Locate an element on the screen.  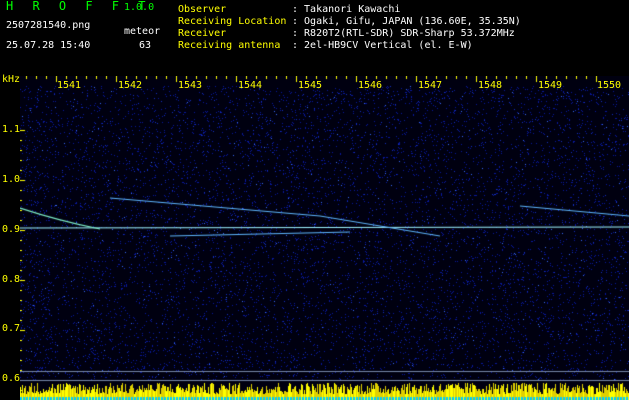
y-tick-label: 0.8 is located at coordinates (11, 279).